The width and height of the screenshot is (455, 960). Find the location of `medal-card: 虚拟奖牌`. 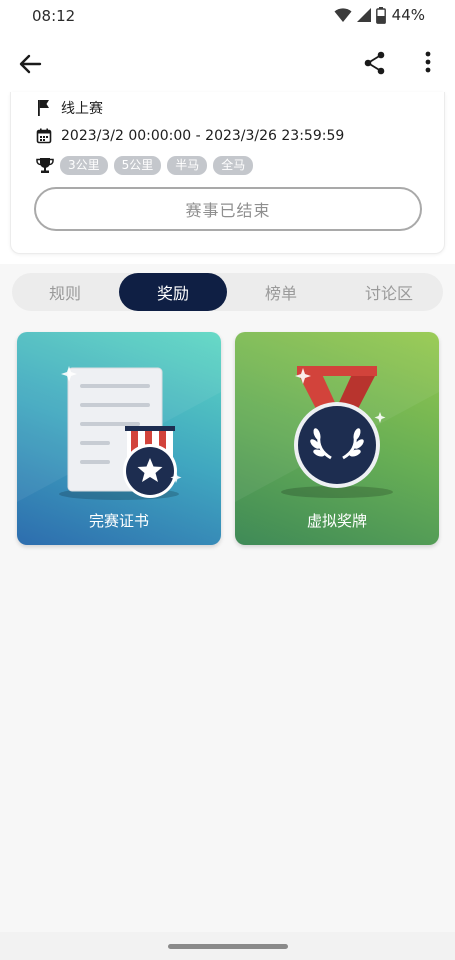

medal-card: 虚拟奖牌 is located at coordinates (337, 438).